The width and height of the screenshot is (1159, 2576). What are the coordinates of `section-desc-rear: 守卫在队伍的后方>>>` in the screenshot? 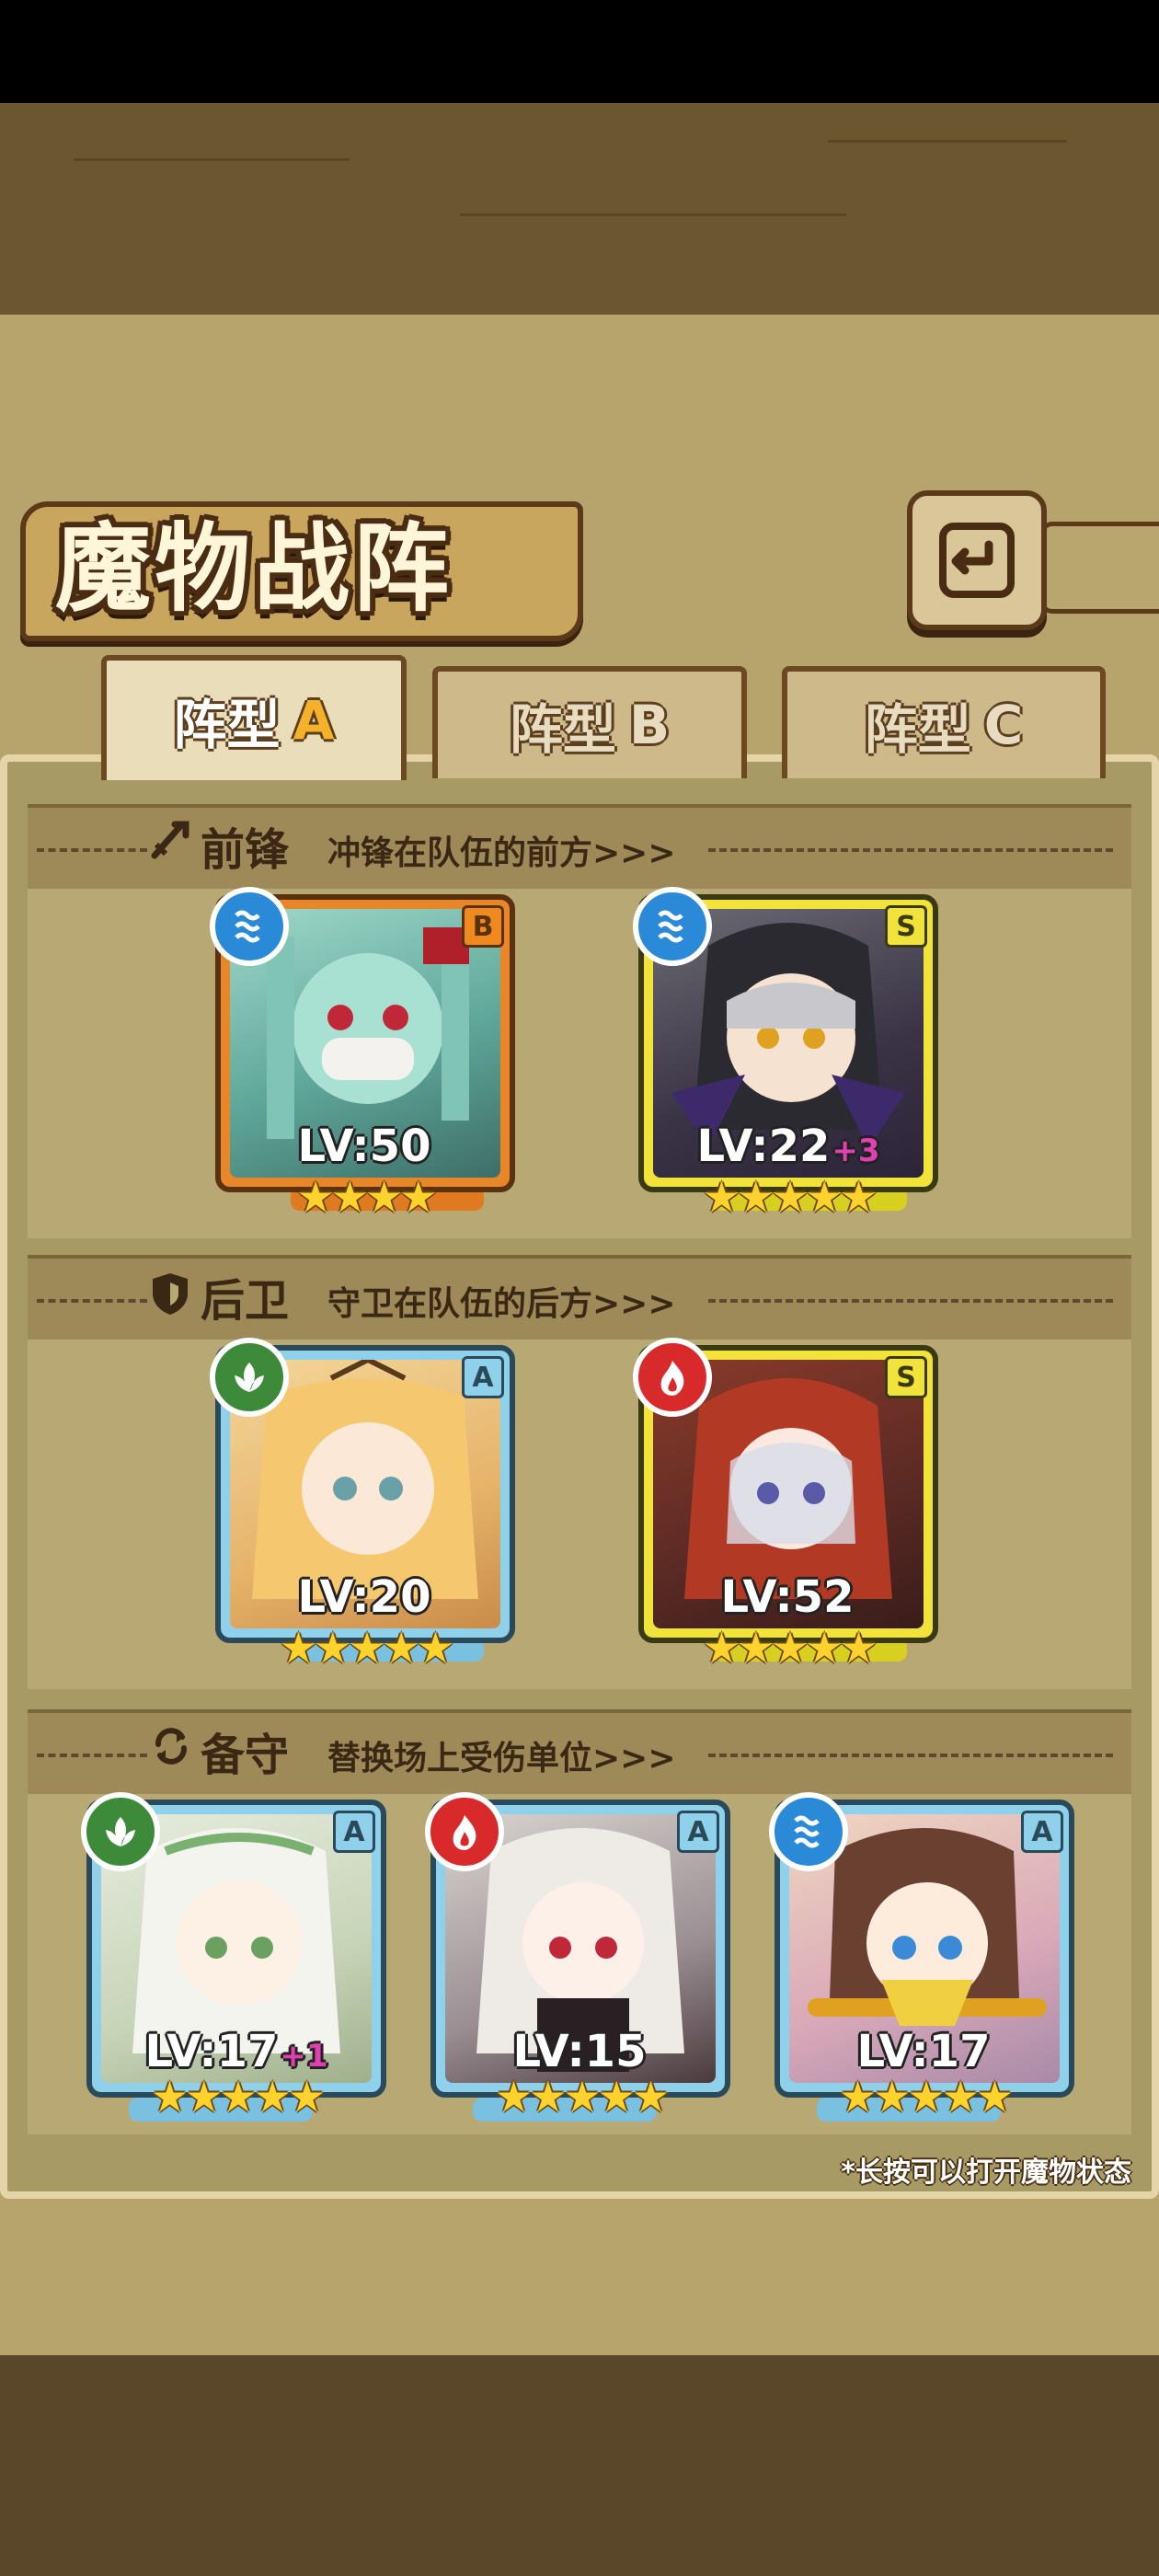 It's located at (501, 1304).